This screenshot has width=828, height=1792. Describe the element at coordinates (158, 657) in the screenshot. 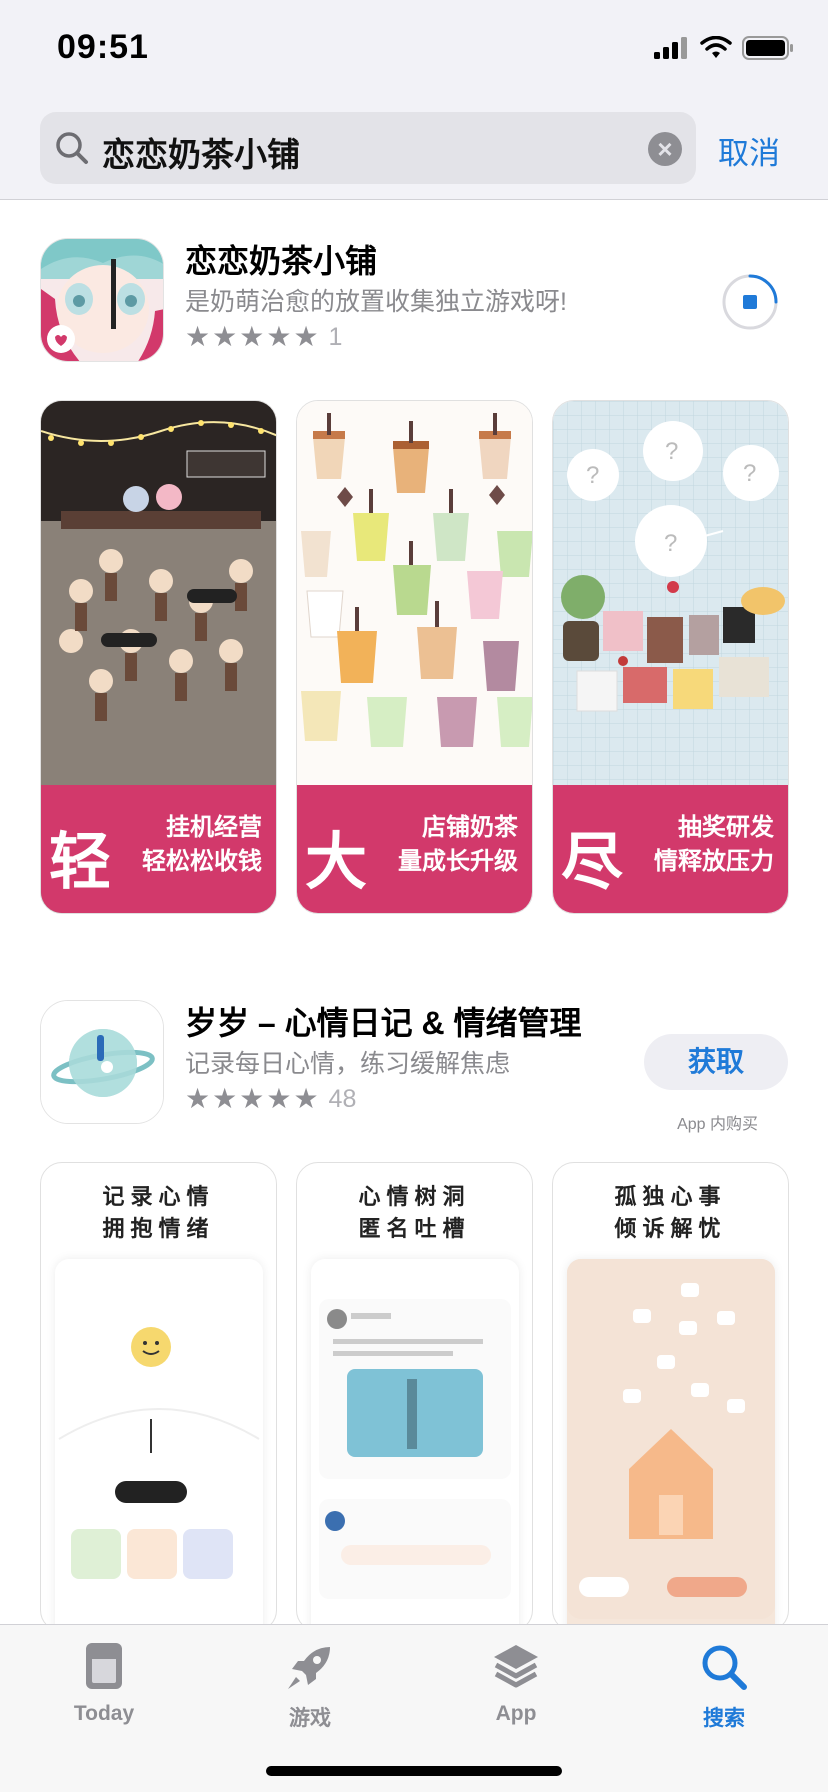

I see `app-screenshot: 轻 挂机经营 轻松松收钱` at that location.